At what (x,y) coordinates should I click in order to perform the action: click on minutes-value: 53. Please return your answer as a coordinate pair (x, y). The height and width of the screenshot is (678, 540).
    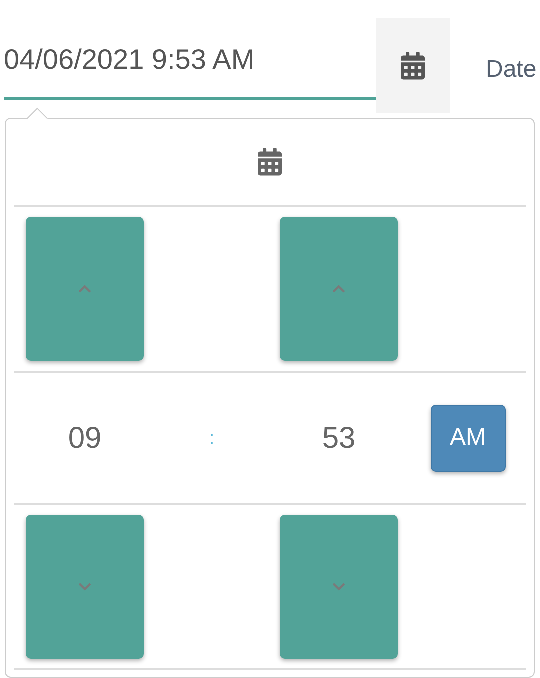
    Looking at the image, I should click on (339, 438).